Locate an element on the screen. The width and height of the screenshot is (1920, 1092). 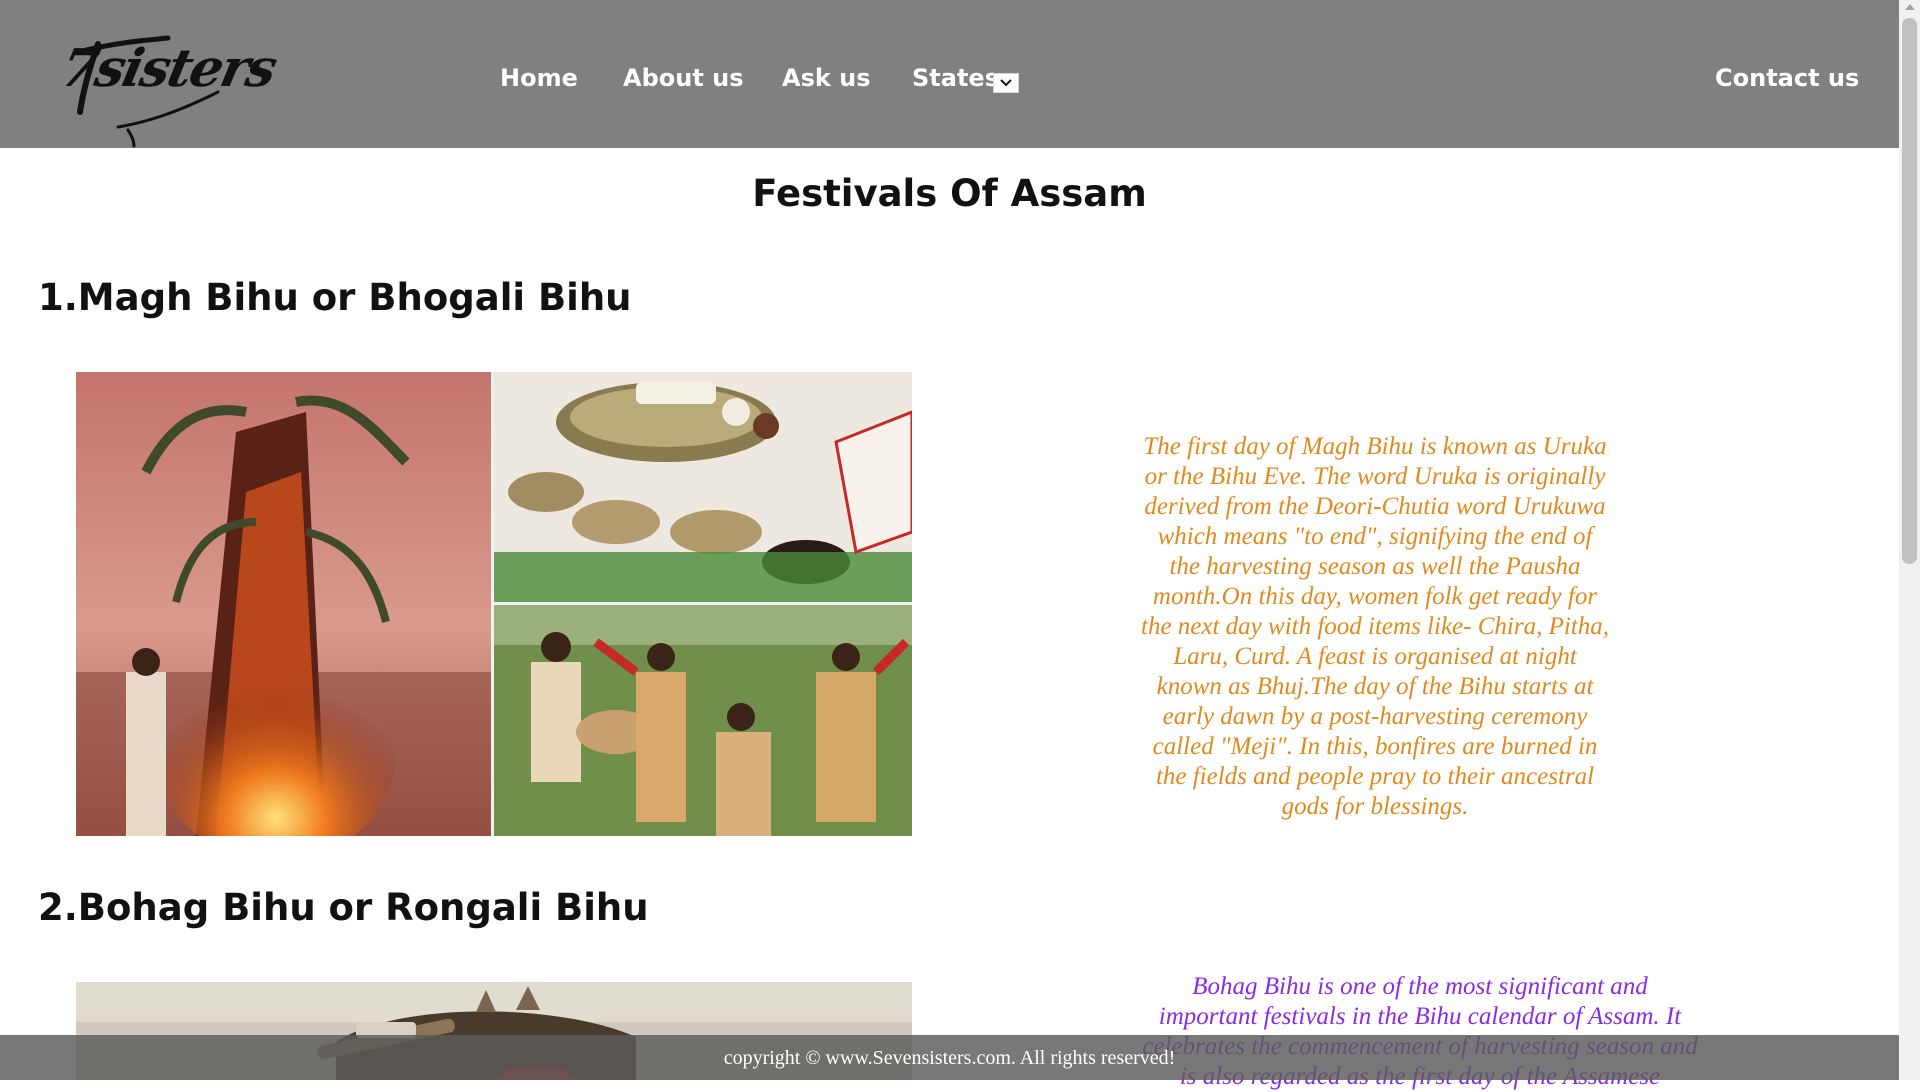
nav-contact-us: Contact us is located at coordinates (1787, 78).